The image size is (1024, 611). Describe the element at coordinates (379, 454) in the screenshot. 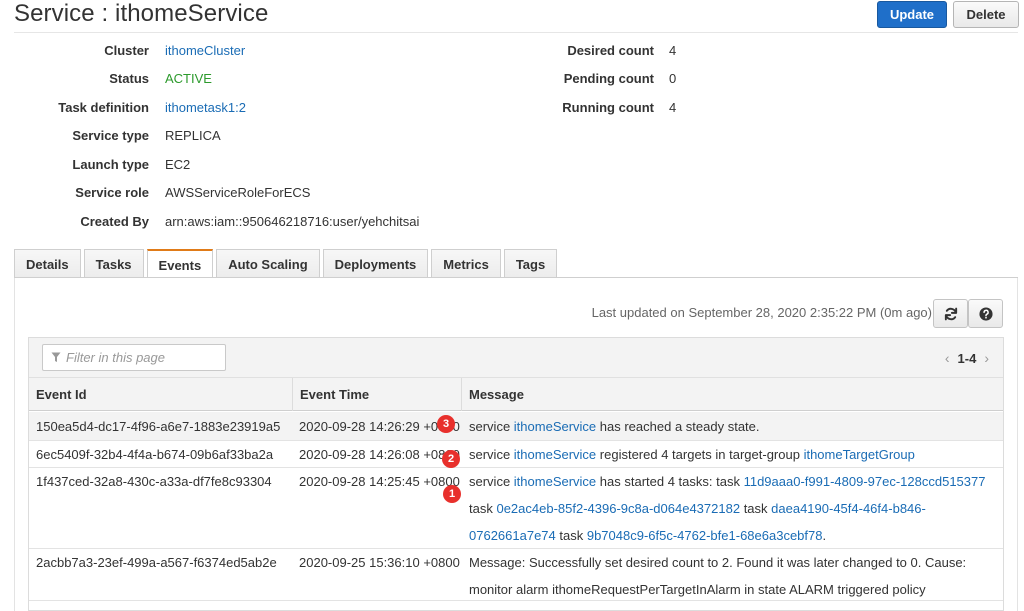

I see `event-time: 2020-09-28 14:26:08 +0800` at that location.